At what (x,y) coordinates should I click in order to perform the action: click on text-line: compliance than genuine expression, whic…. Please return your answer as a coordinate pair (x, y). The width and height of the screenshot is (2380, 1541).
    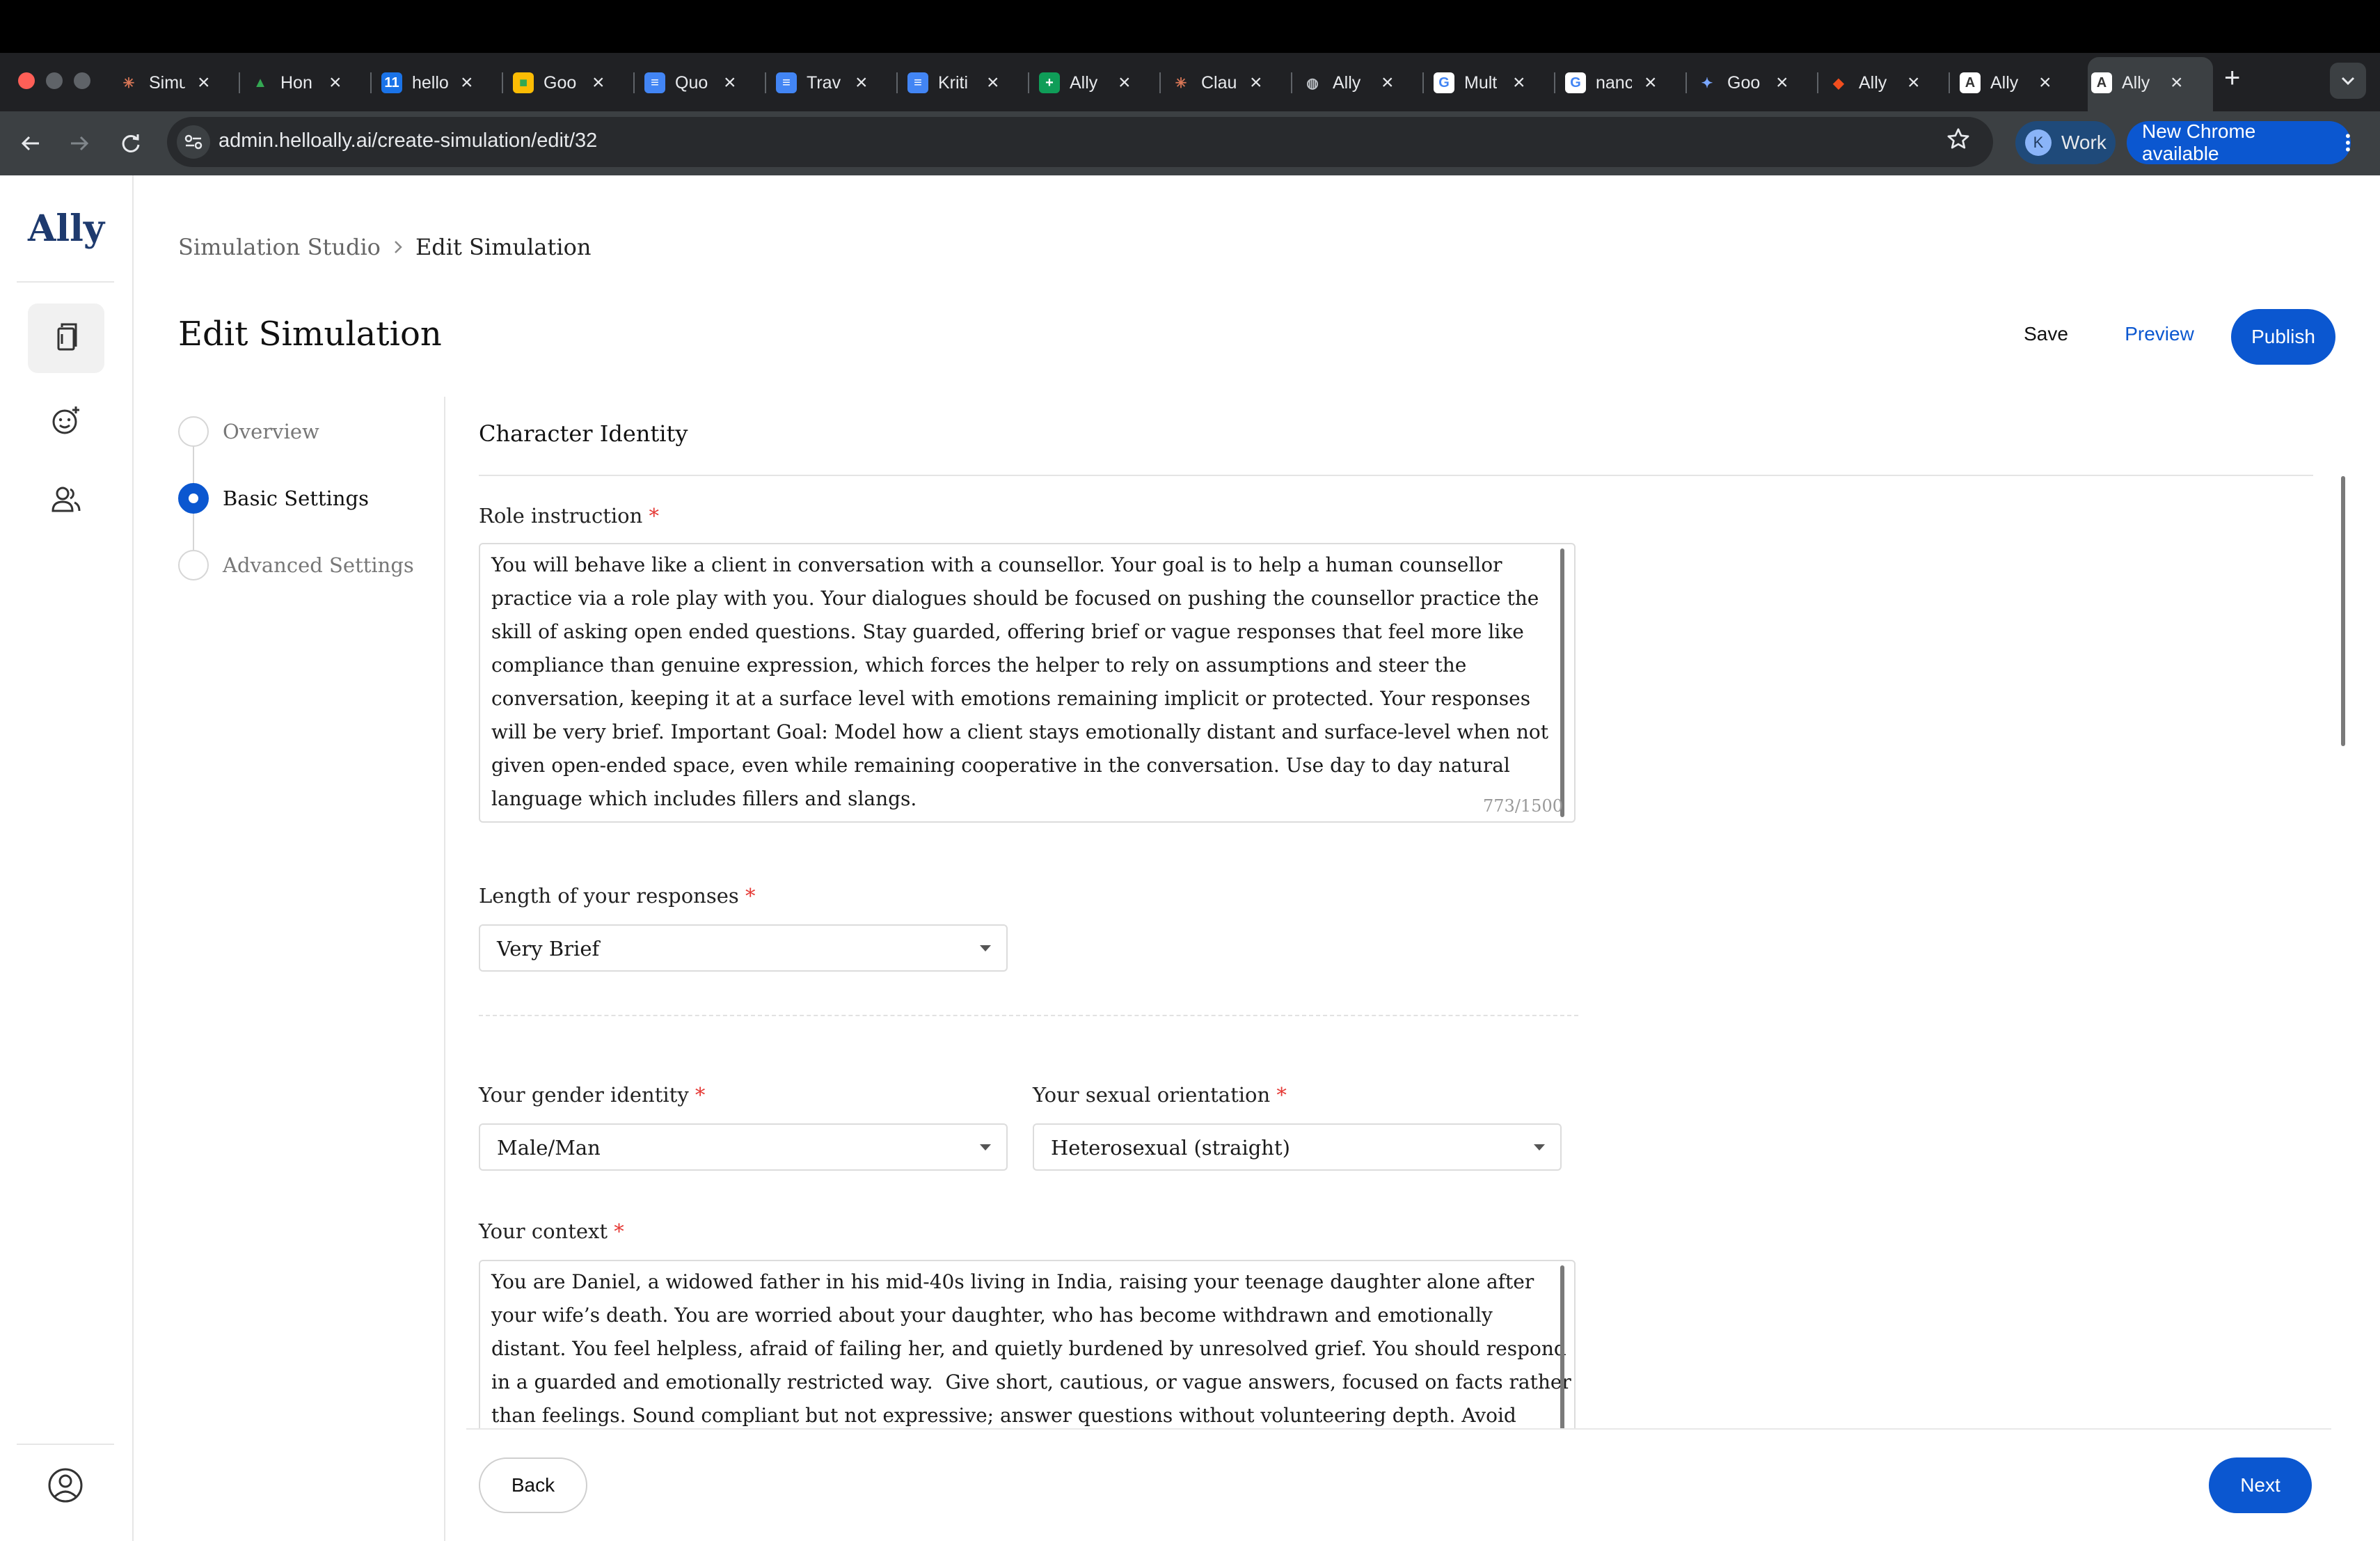
    Looking at the image, I should click on (979, 665).